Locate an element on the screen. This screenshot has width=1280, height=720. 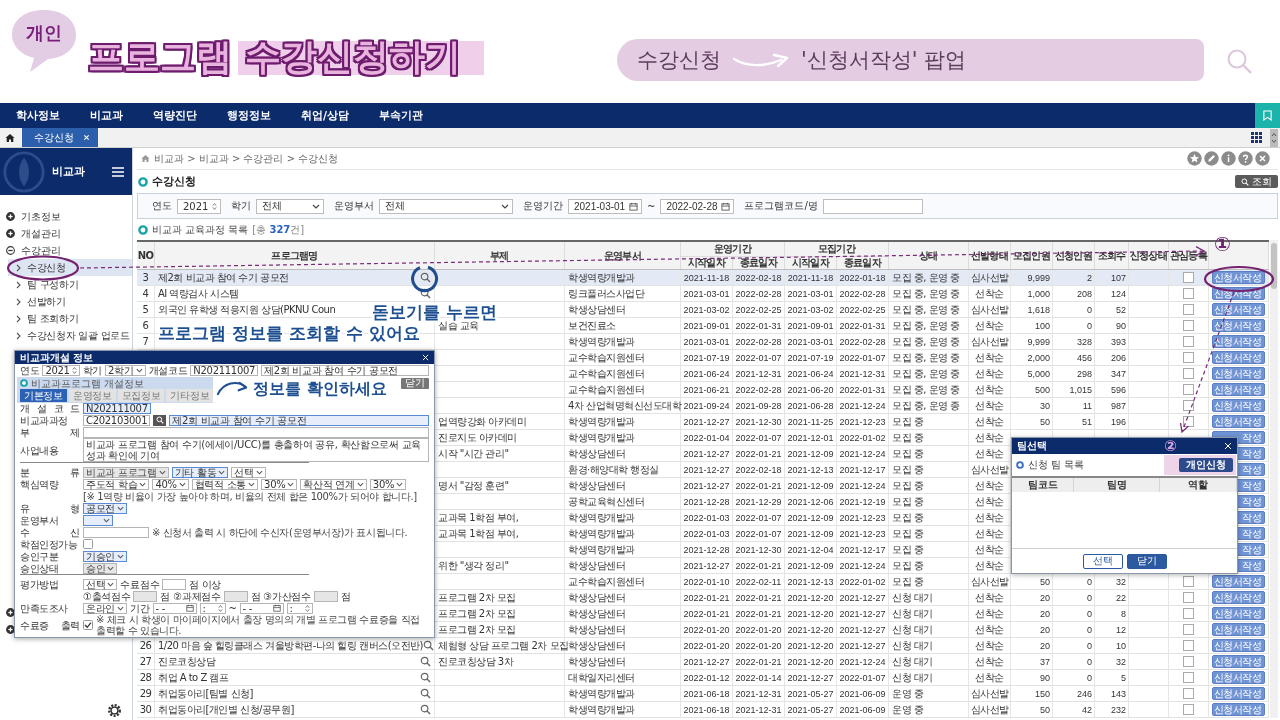
sidebar-submenu-item: 팀 조회하기 is located at coordinates (70, 318).